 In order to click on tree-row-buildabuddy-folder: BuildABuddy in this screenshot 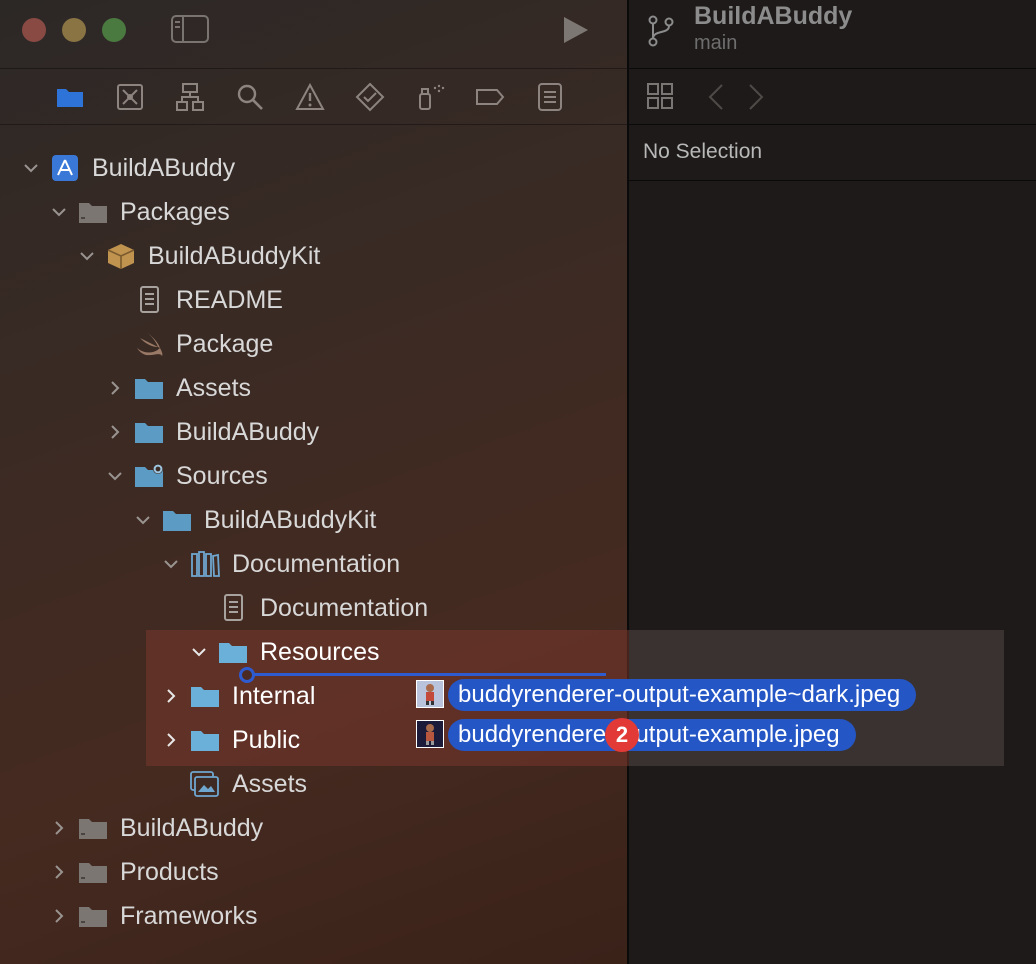, I will do `click(314, 432)`.